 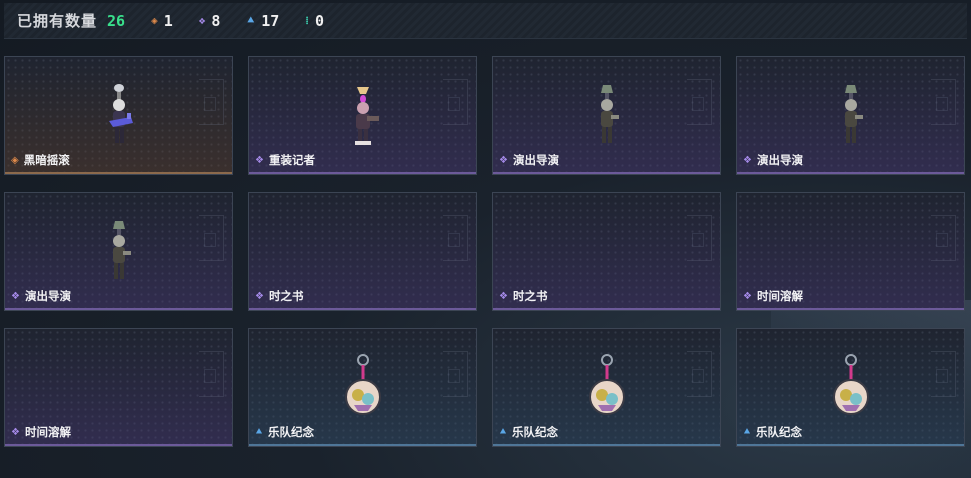 I want to click on stat-blue: ⯅ 17, so click(x=262, y=21).